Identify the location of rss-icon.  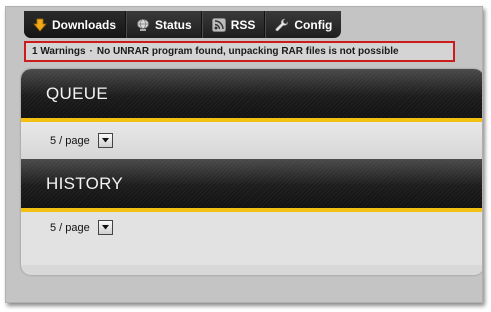
(218, 24).